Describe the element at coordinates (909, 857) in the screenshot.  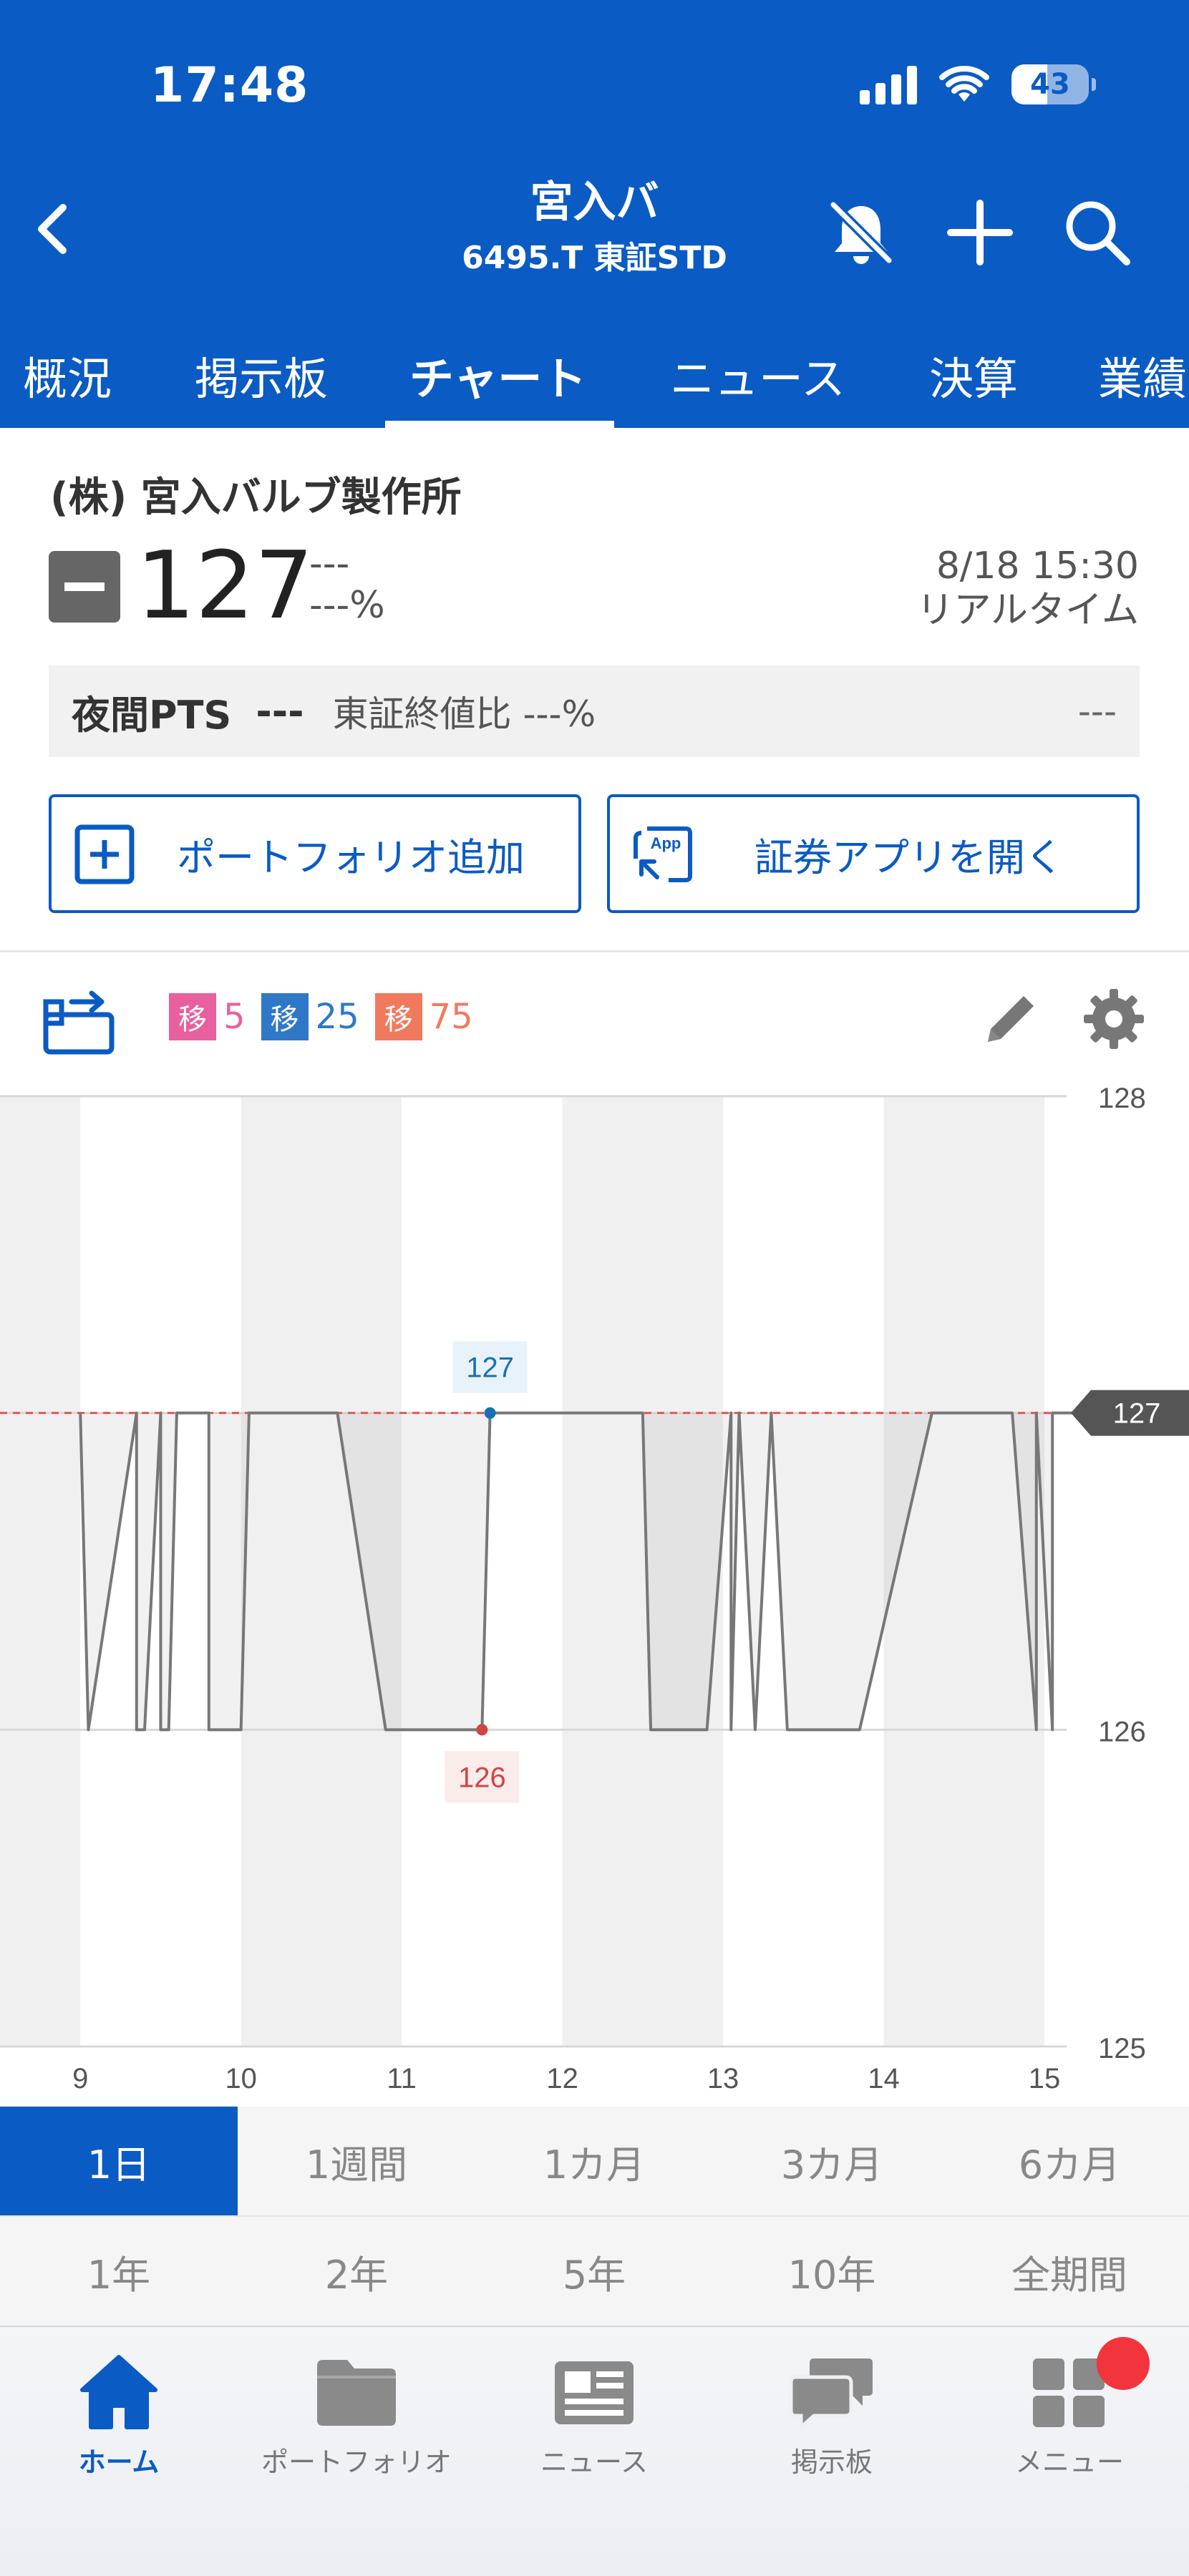
I see `open-app-label: 証券アプリを開く` at that location.